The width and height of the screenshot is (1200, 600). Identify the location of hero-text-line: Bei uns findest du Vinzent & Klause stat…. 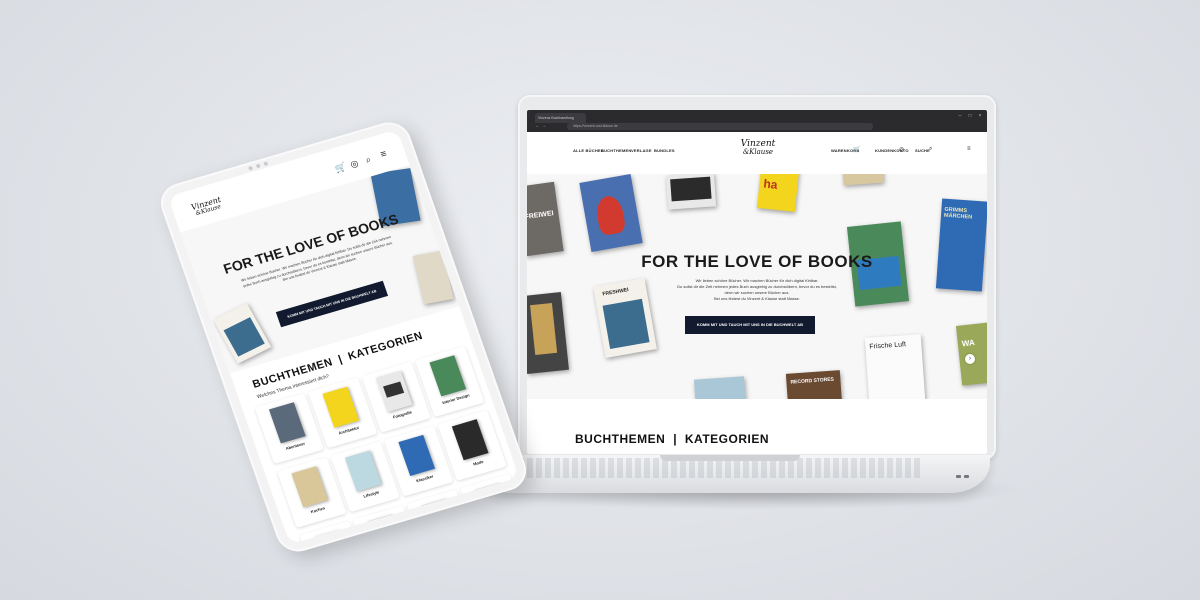
(757, 298).